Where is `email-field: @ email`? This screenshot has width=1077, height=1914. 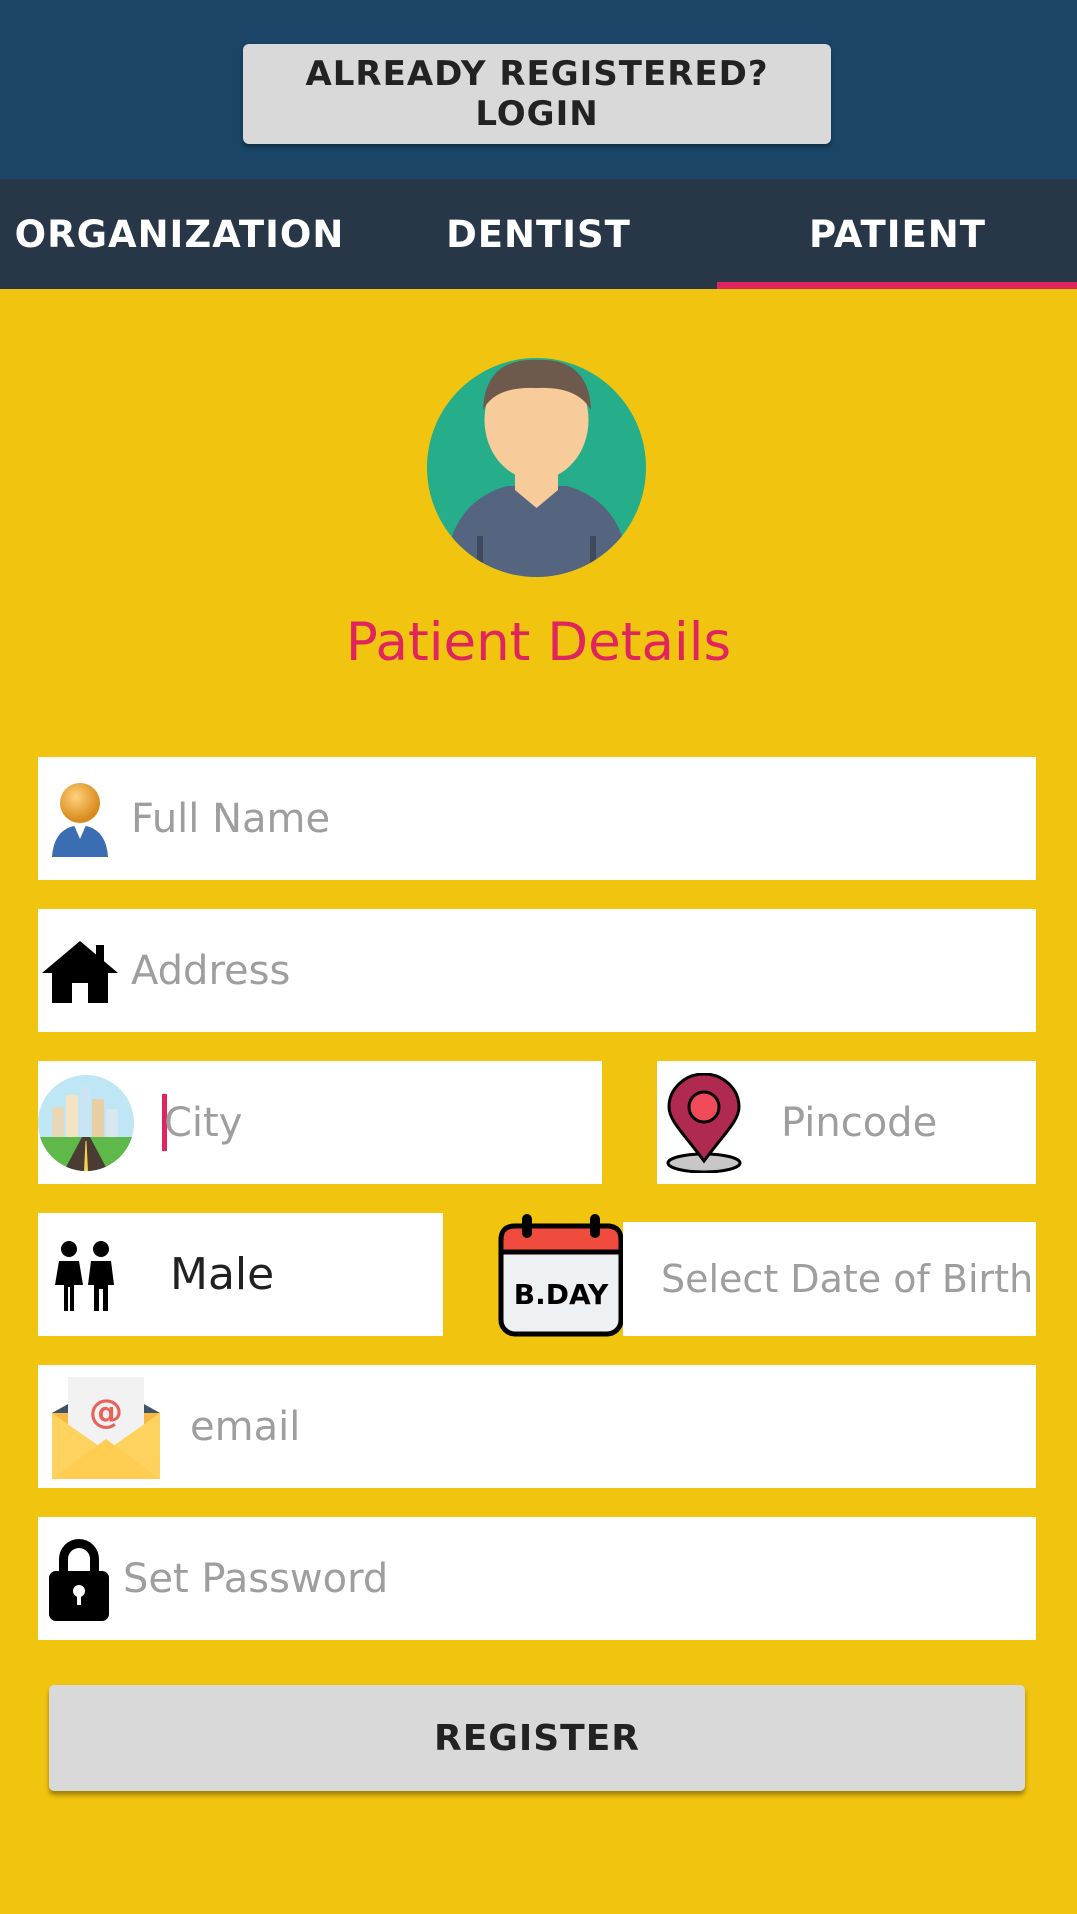
email-field: @ email is located at coordinates (537, 1426).